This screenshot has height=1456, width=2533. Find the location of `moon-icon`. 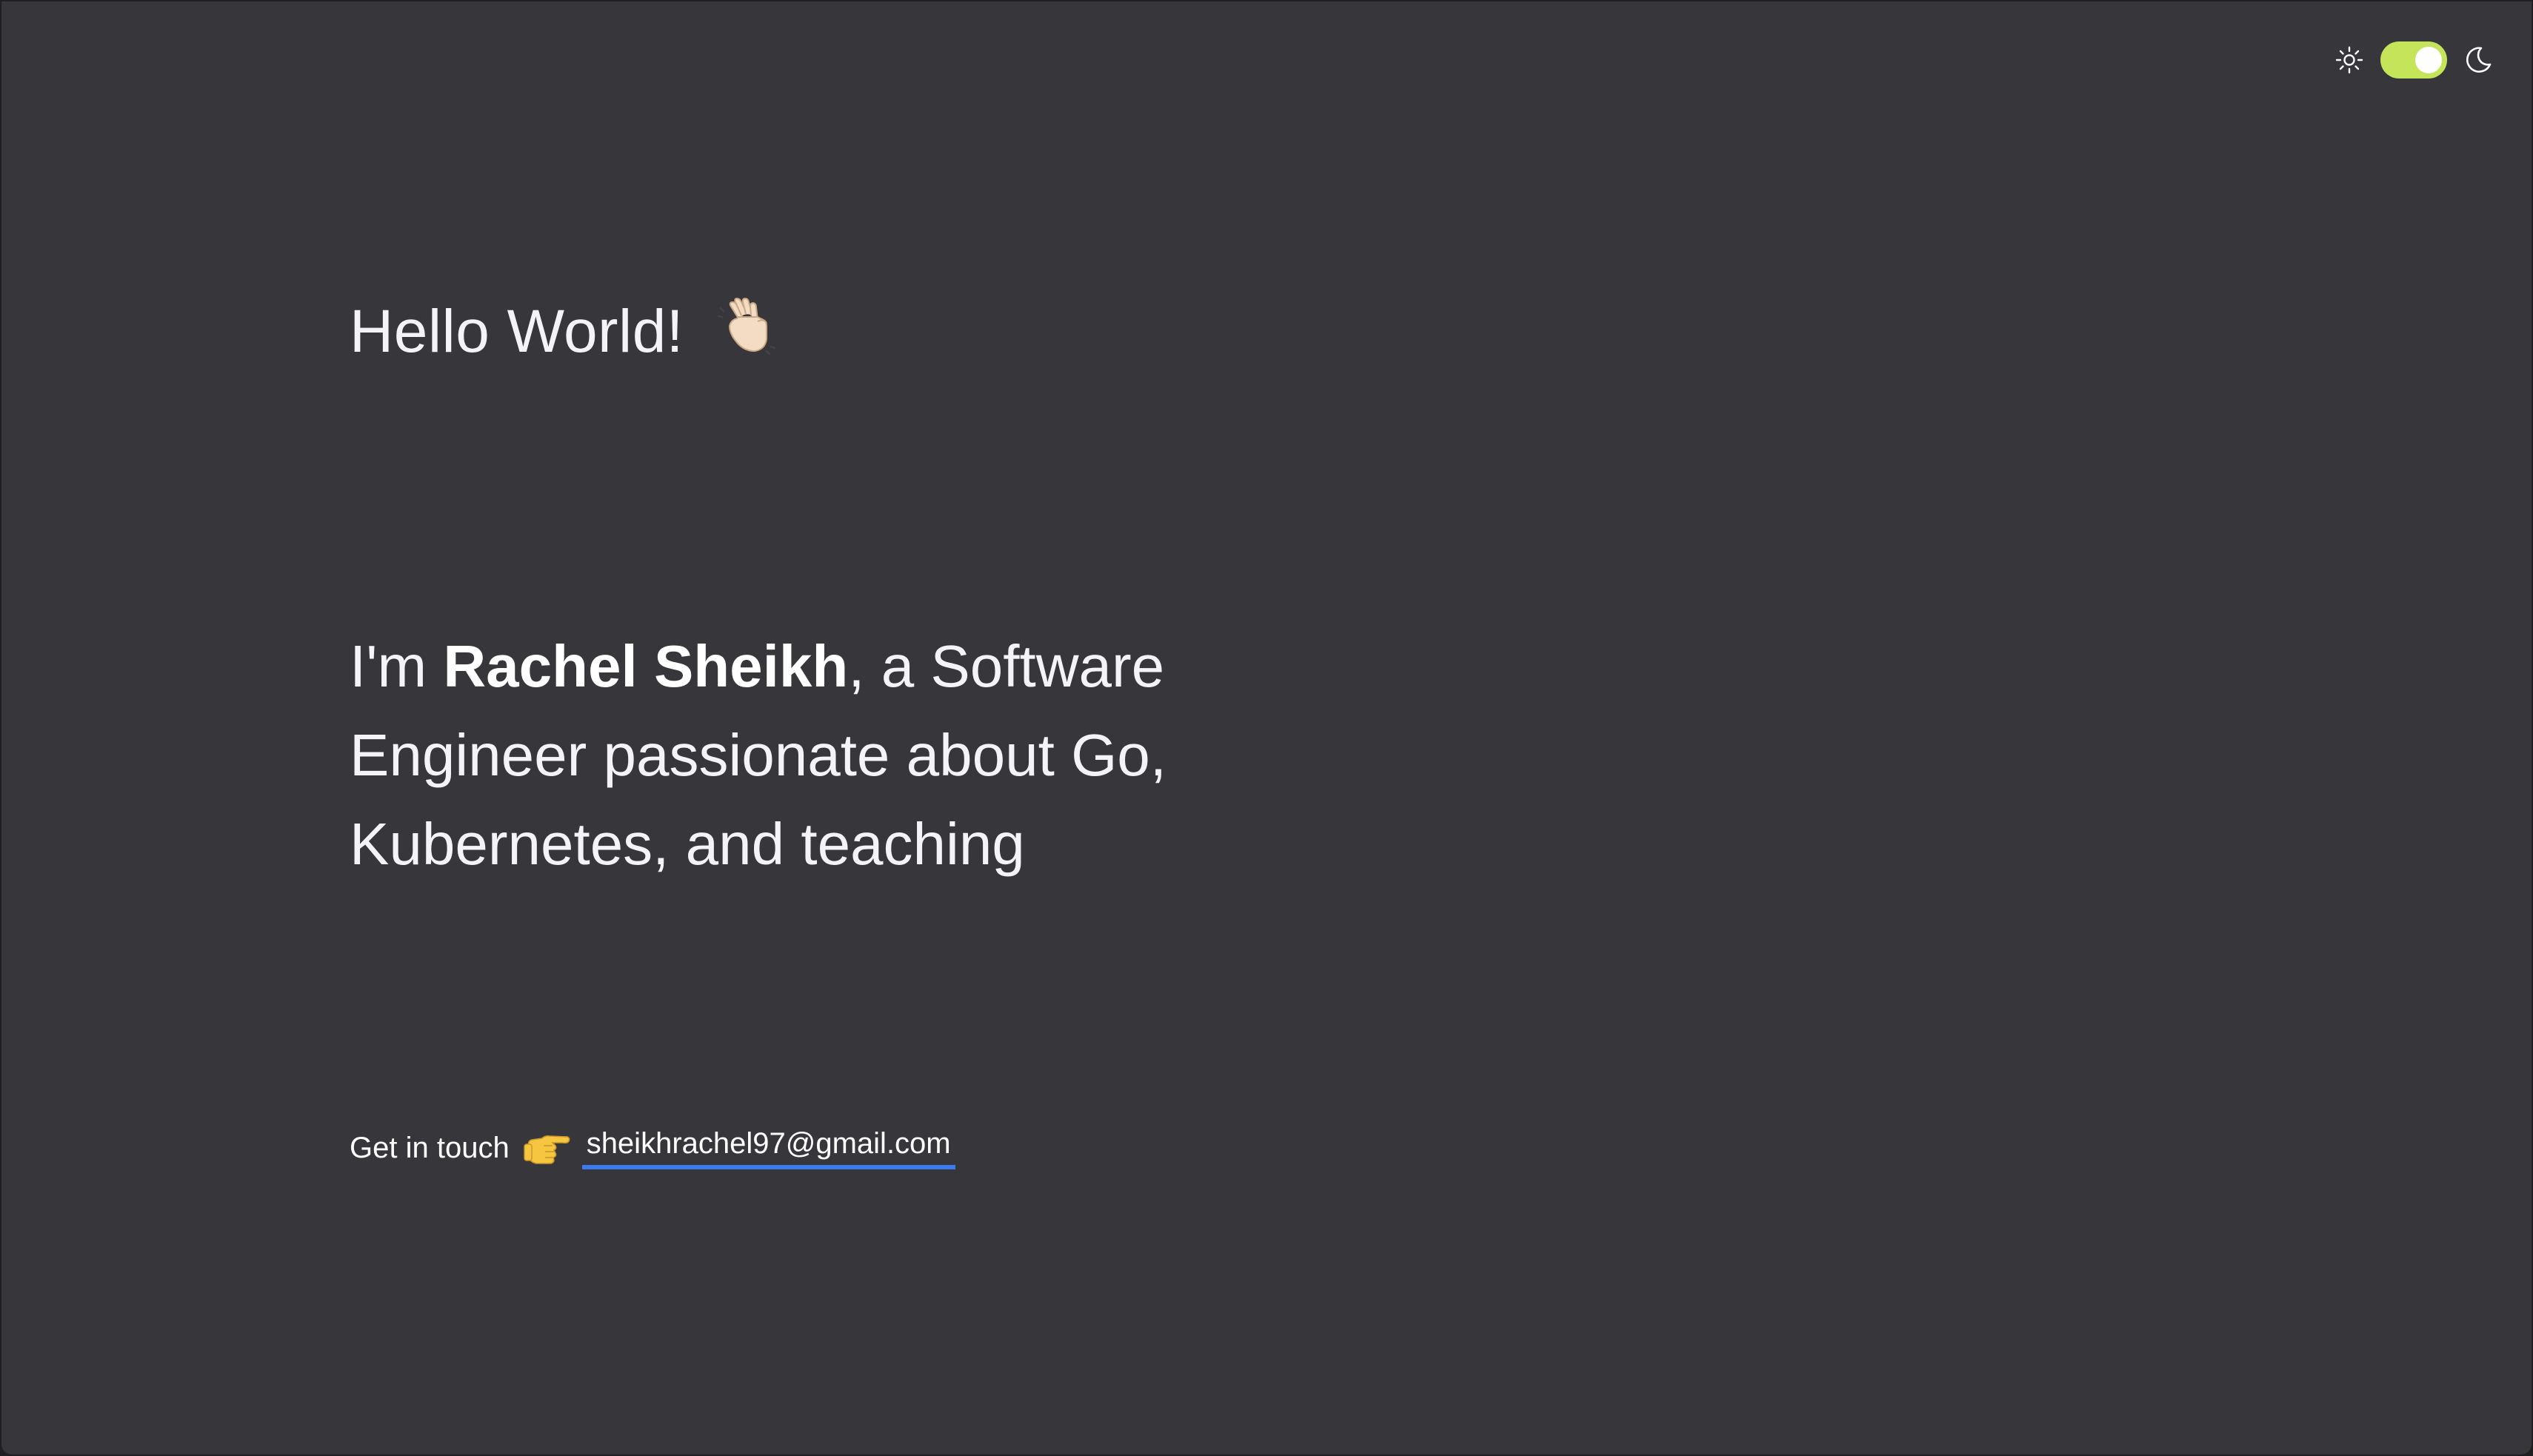

moon-icon is located at coordinates (2479, 60).